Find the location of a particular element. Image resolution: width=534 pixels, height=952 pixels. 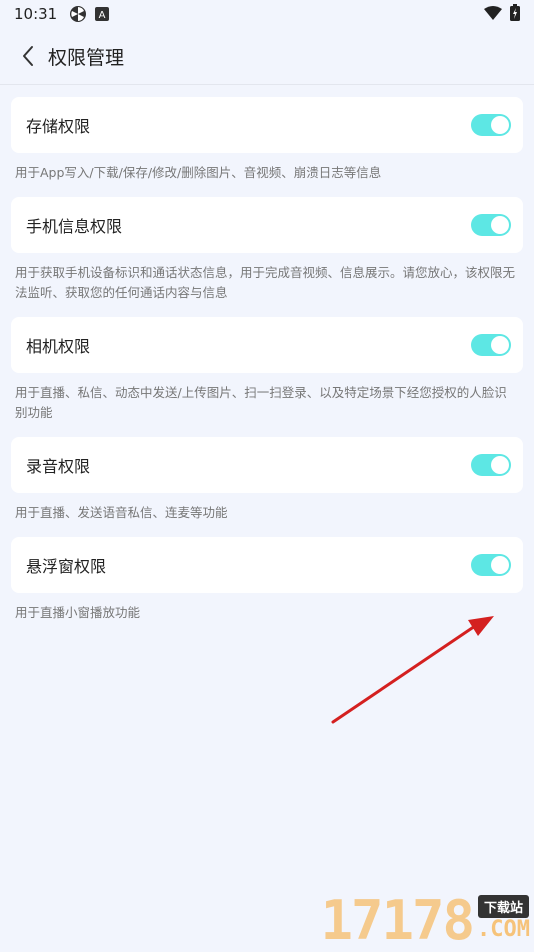

site-watermark: 17178 下载站 .COM is located at coordinates (425, 921).